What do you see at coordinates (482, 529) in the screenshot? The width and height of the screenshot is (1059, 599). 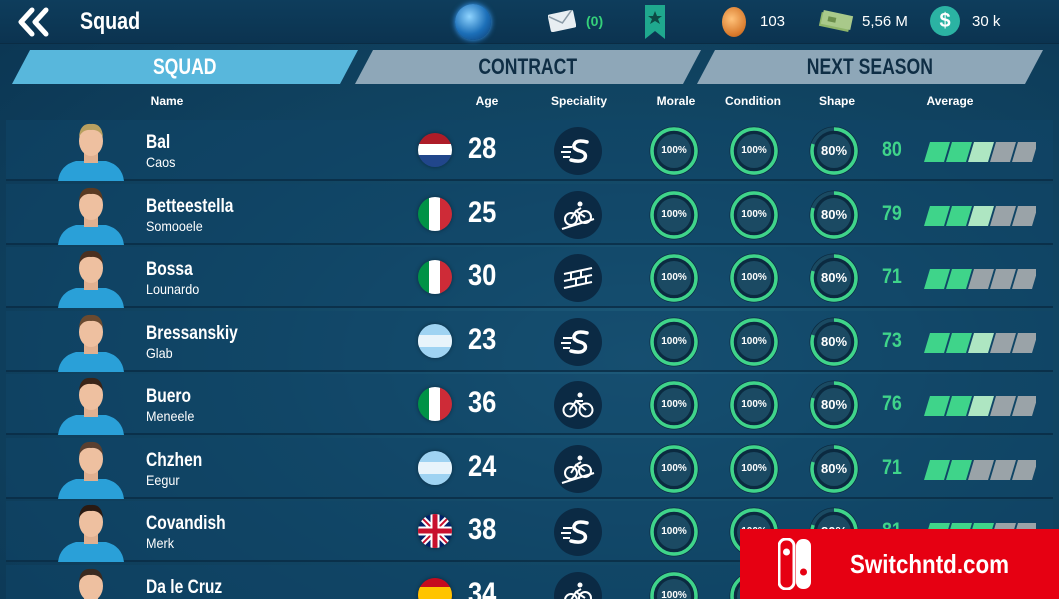 I see `rider-age: 38` at bounding box center [482, 529].